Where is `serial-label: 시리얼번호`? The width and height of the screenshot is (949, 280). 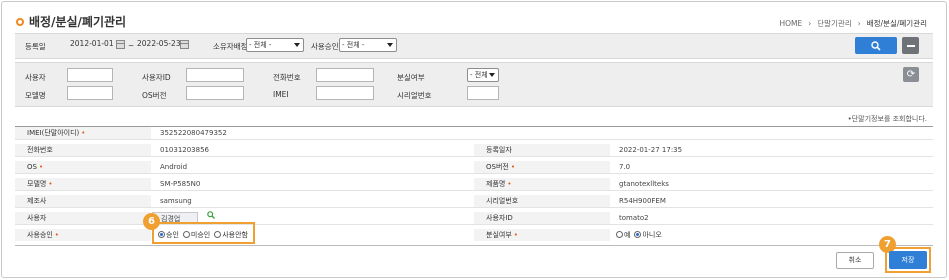
serial-label: 시리얼번호 is located at coordinates (414, 95).